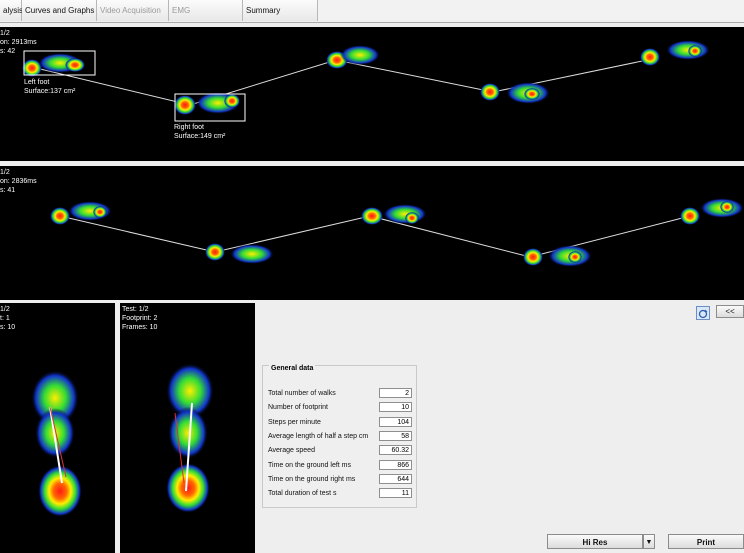  Describe the element at coordinates (395, 450) in the screenshot. I see `average-speed-field: 60.32` at that location.